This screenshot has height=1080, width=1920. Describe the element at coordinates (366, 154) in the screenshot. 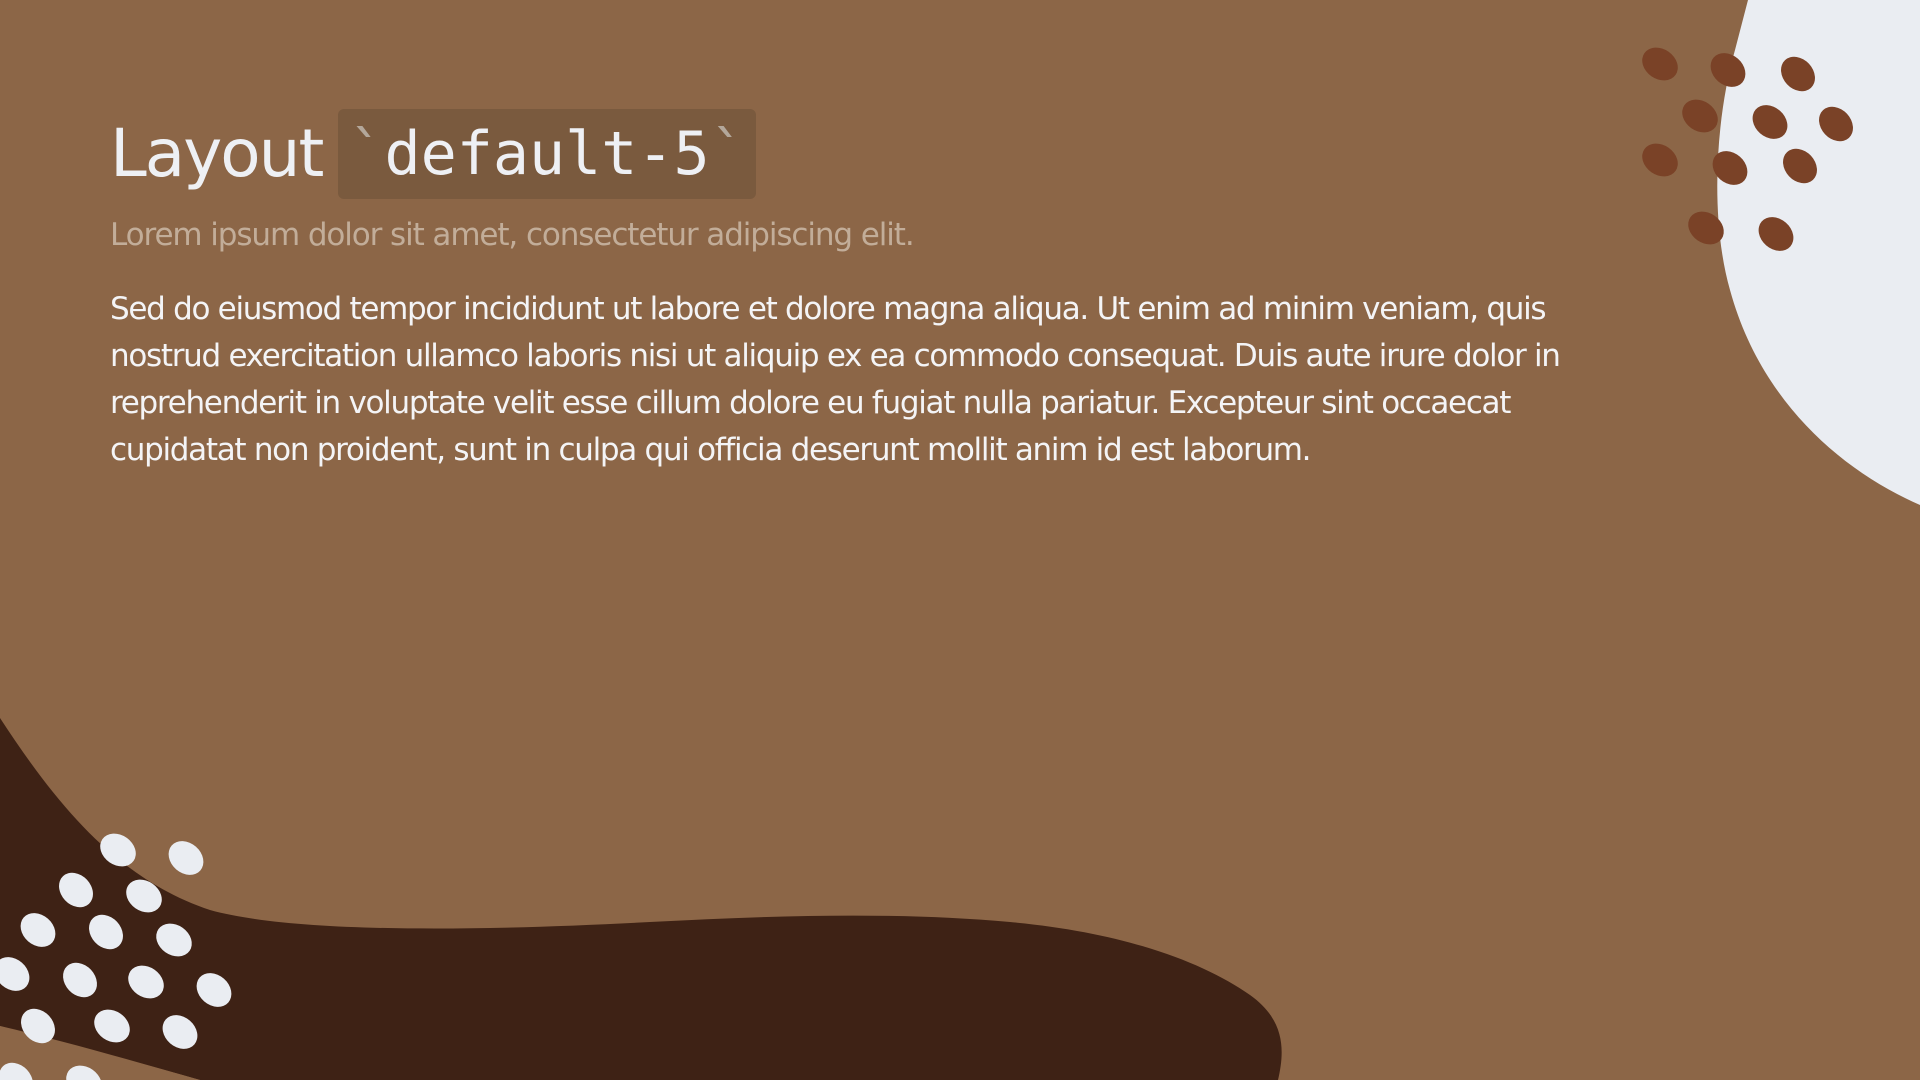

I see `code-tick-open: `` at that location.